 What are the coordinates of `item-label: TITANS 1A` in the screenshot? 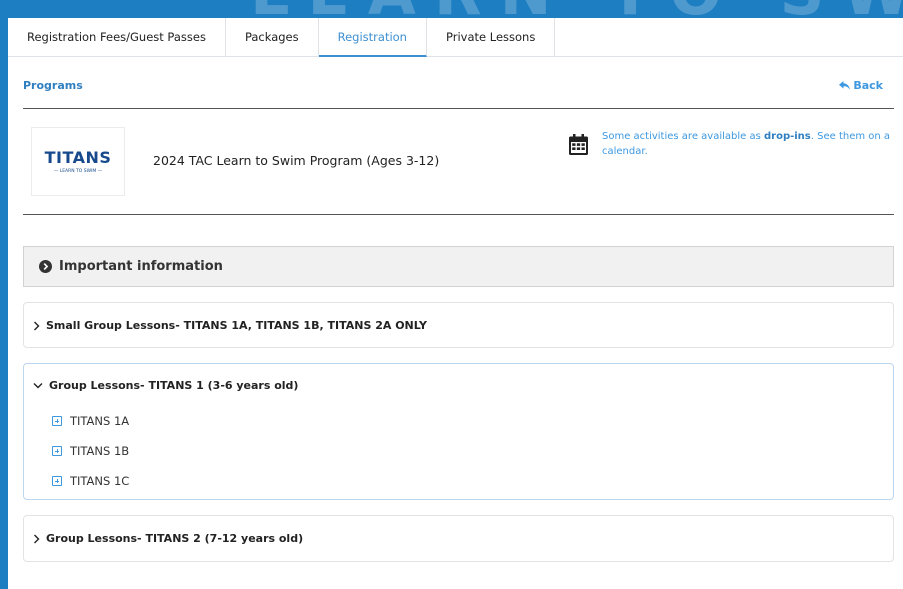 It's located at (100, 421).